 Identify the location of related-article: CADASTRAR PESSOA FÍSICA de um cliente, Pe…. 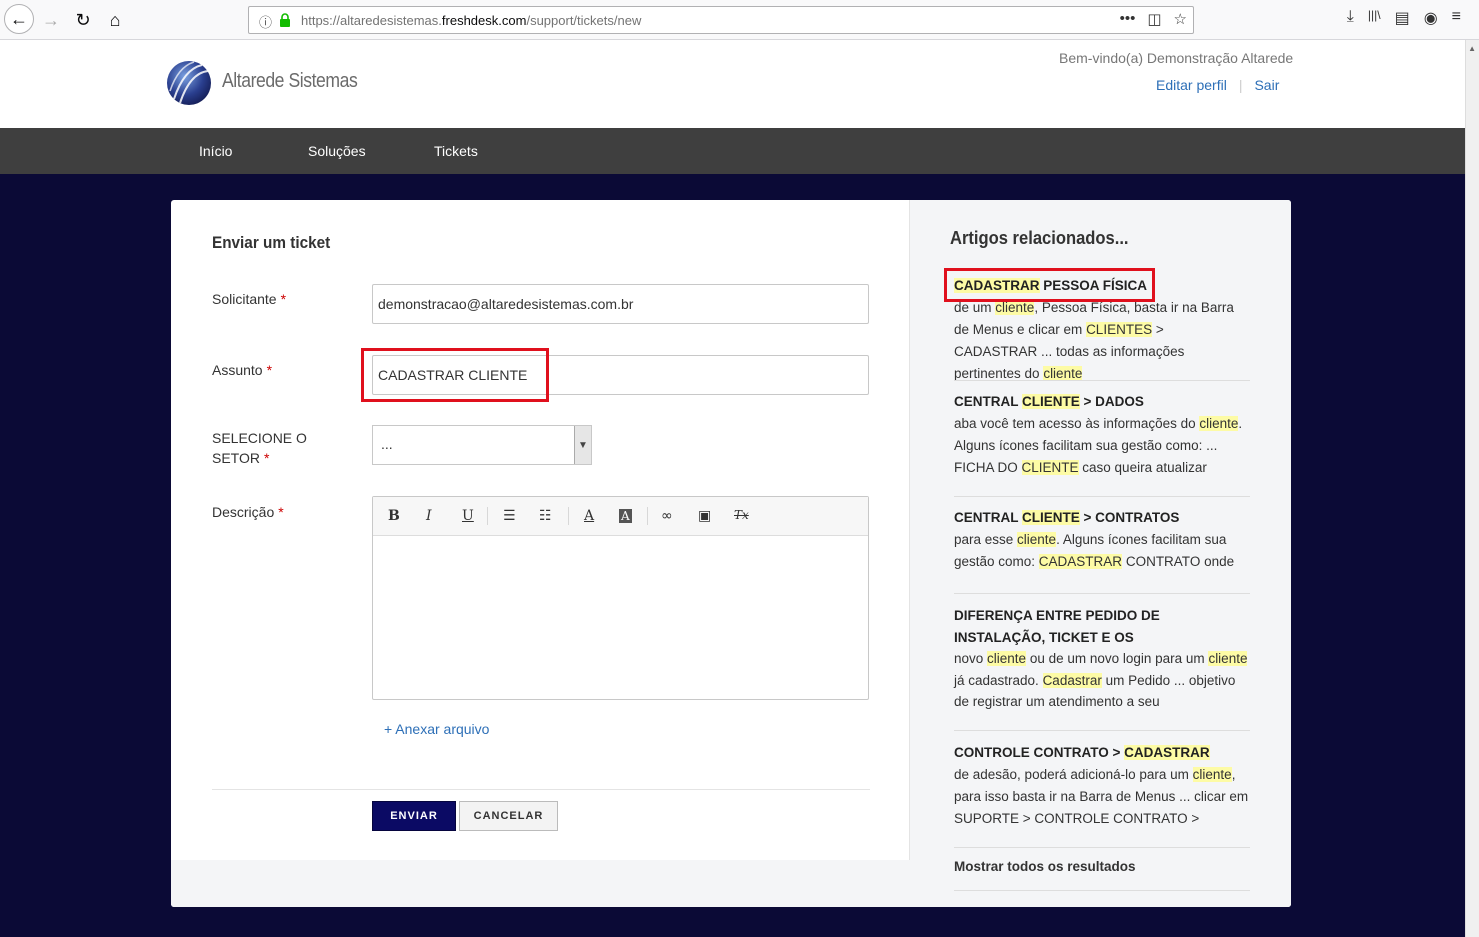
(1102, 330).